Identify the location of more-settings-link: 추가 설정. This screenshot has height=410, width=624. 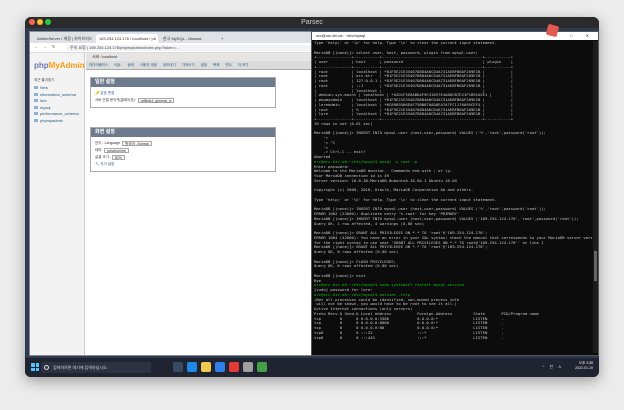
(107, 164).